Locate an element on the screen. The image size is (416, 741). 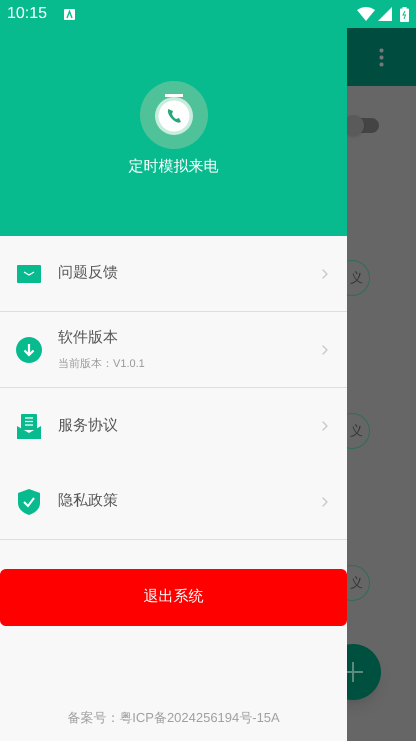
menu-item-label: 问题反馈 is located at coordinates (88, 273).